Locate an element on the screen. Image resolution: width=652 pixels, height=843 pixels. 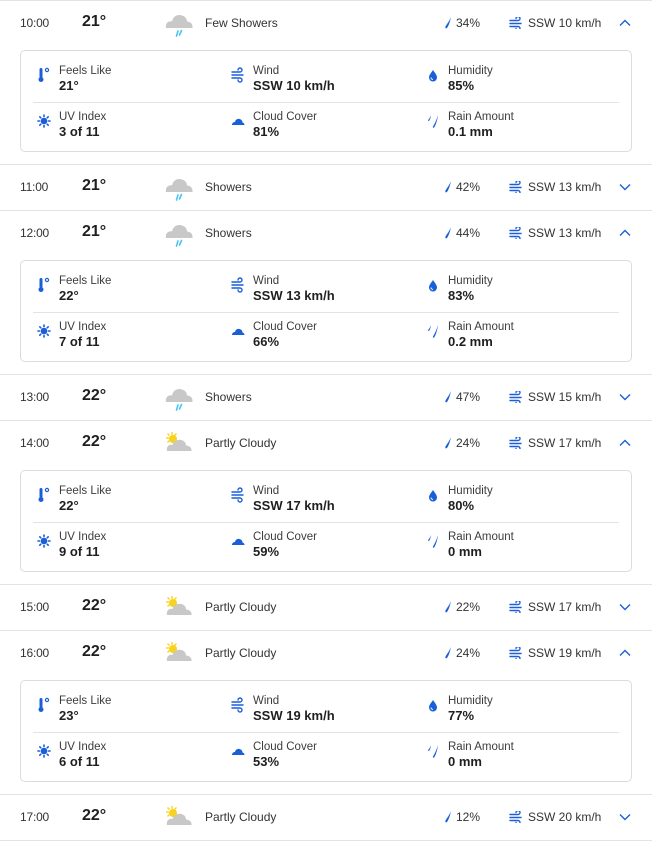
humidity-item: Humidity 85% is located at coordinates (521, 83).